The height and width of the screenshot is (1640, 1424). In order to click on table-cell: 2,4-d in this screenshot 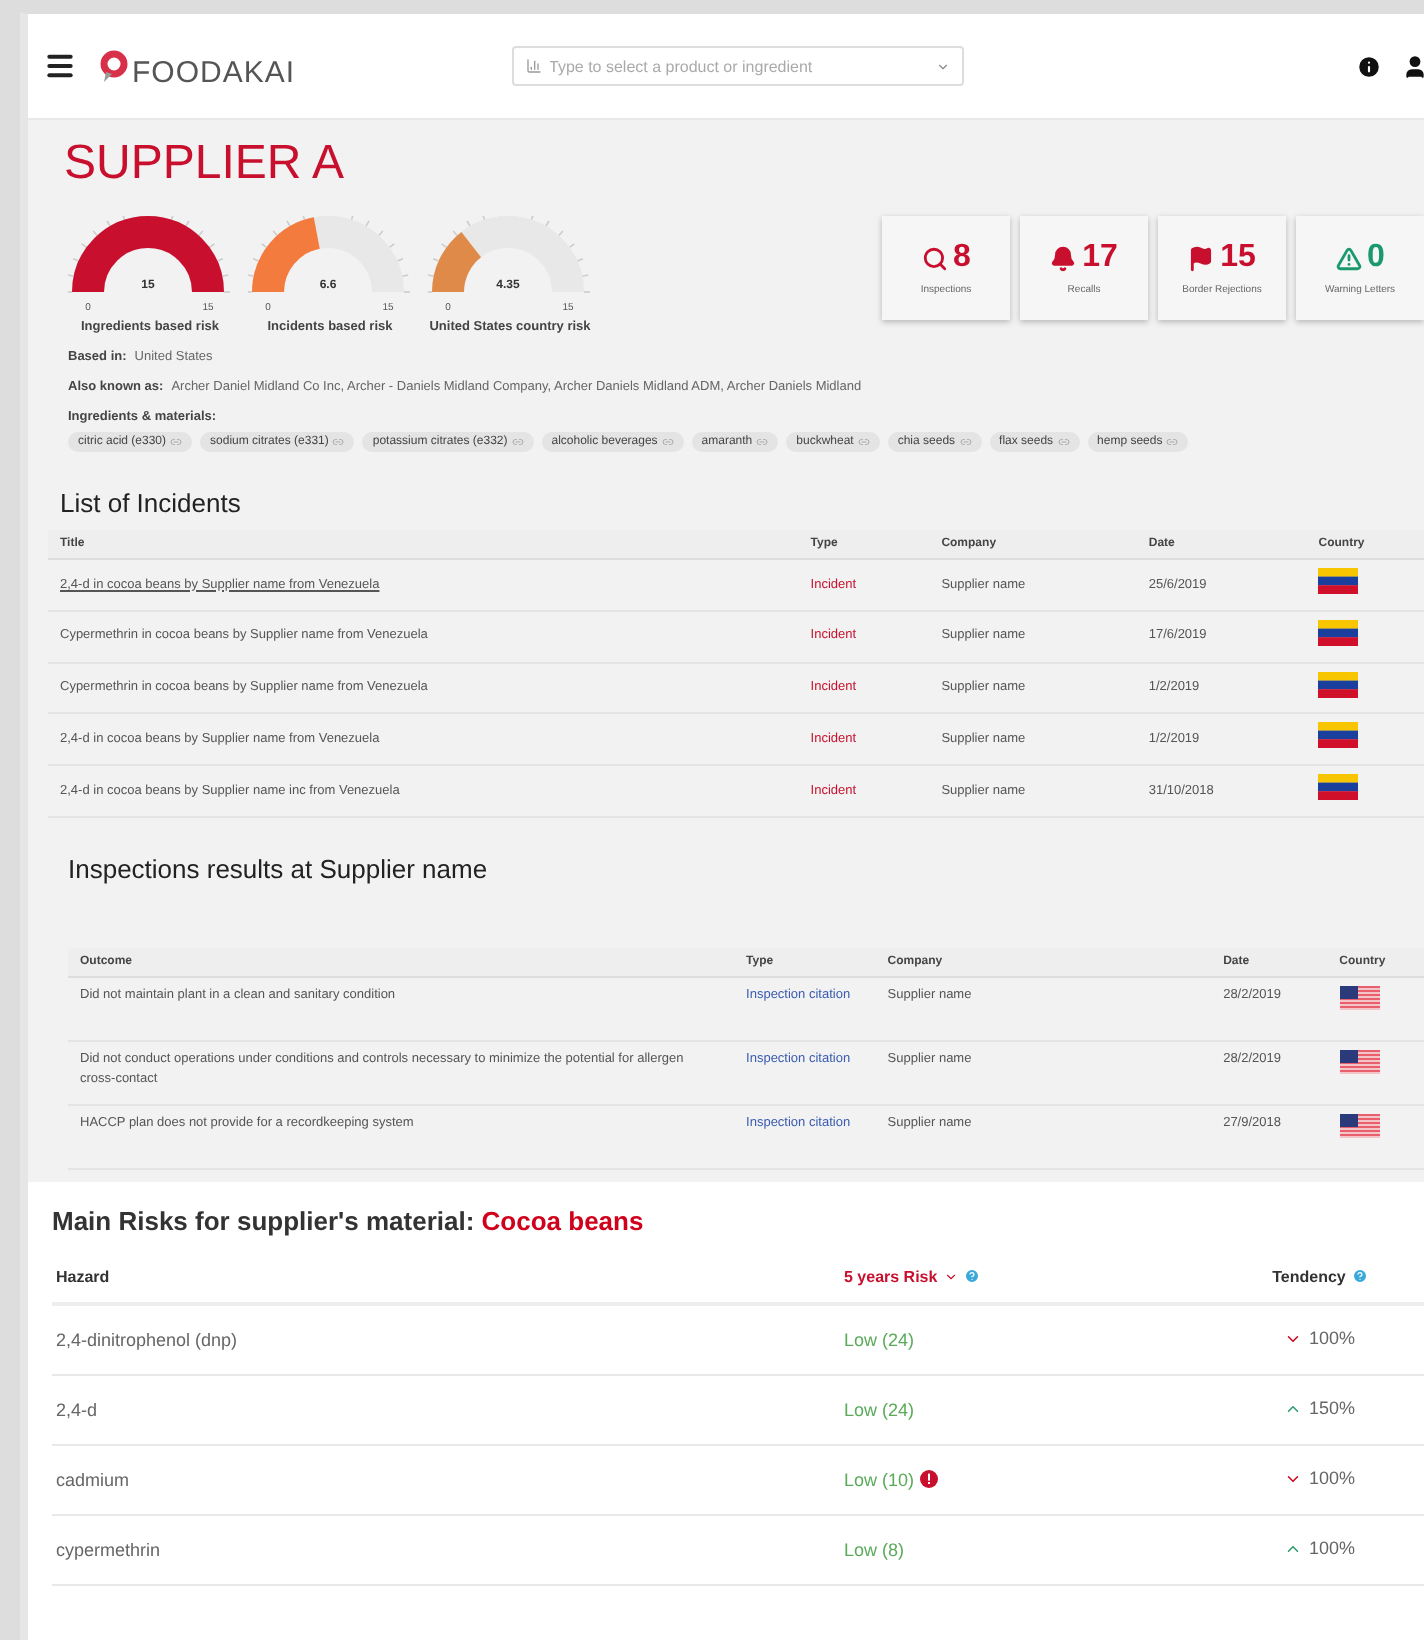, I will do `click(446, 1409)`.